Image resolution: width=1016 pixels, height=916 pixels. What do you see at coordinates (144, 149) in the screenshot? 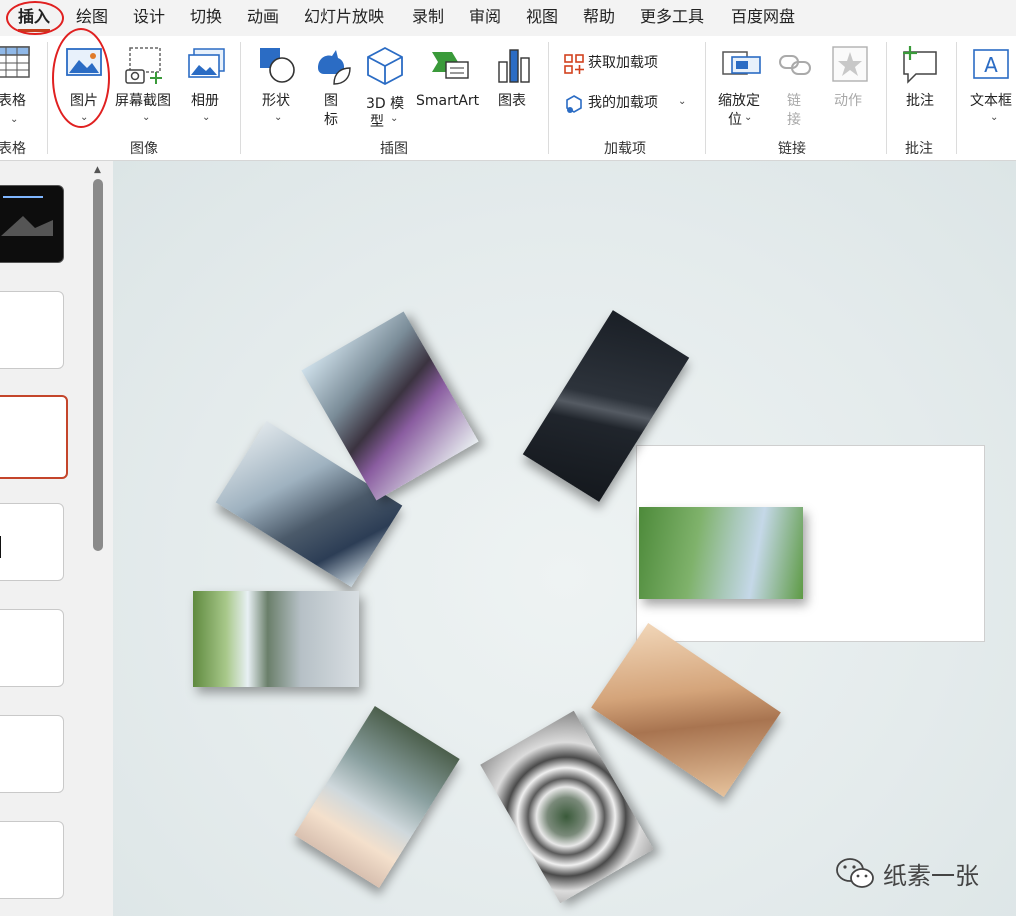
I see `group-label-images: 图像` at bounding box center [144, 149].